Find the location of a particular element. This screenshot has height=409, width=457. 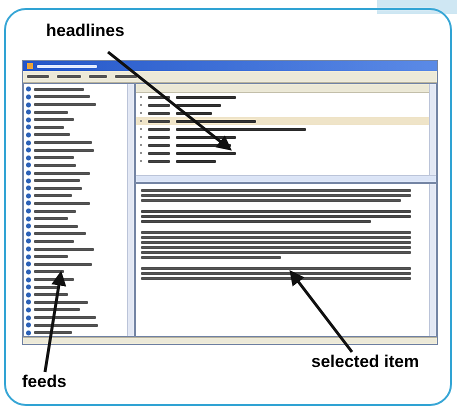

callout-label: feeds is located at coordinates (44, 381).